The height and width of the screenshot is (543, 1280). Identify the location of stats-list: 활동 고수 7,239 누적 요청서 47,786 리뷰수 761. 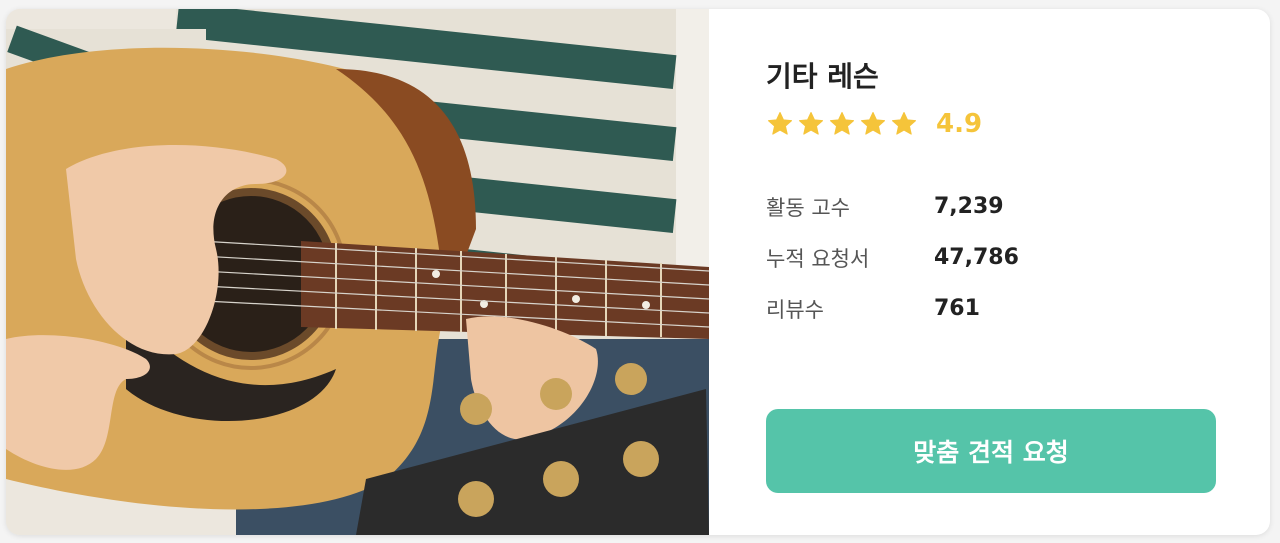
(892, 257).